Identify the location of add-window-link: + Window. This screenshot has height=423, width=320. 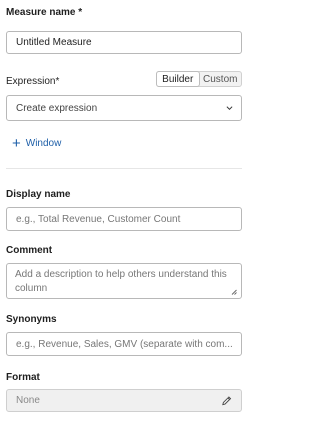
(36, 143).